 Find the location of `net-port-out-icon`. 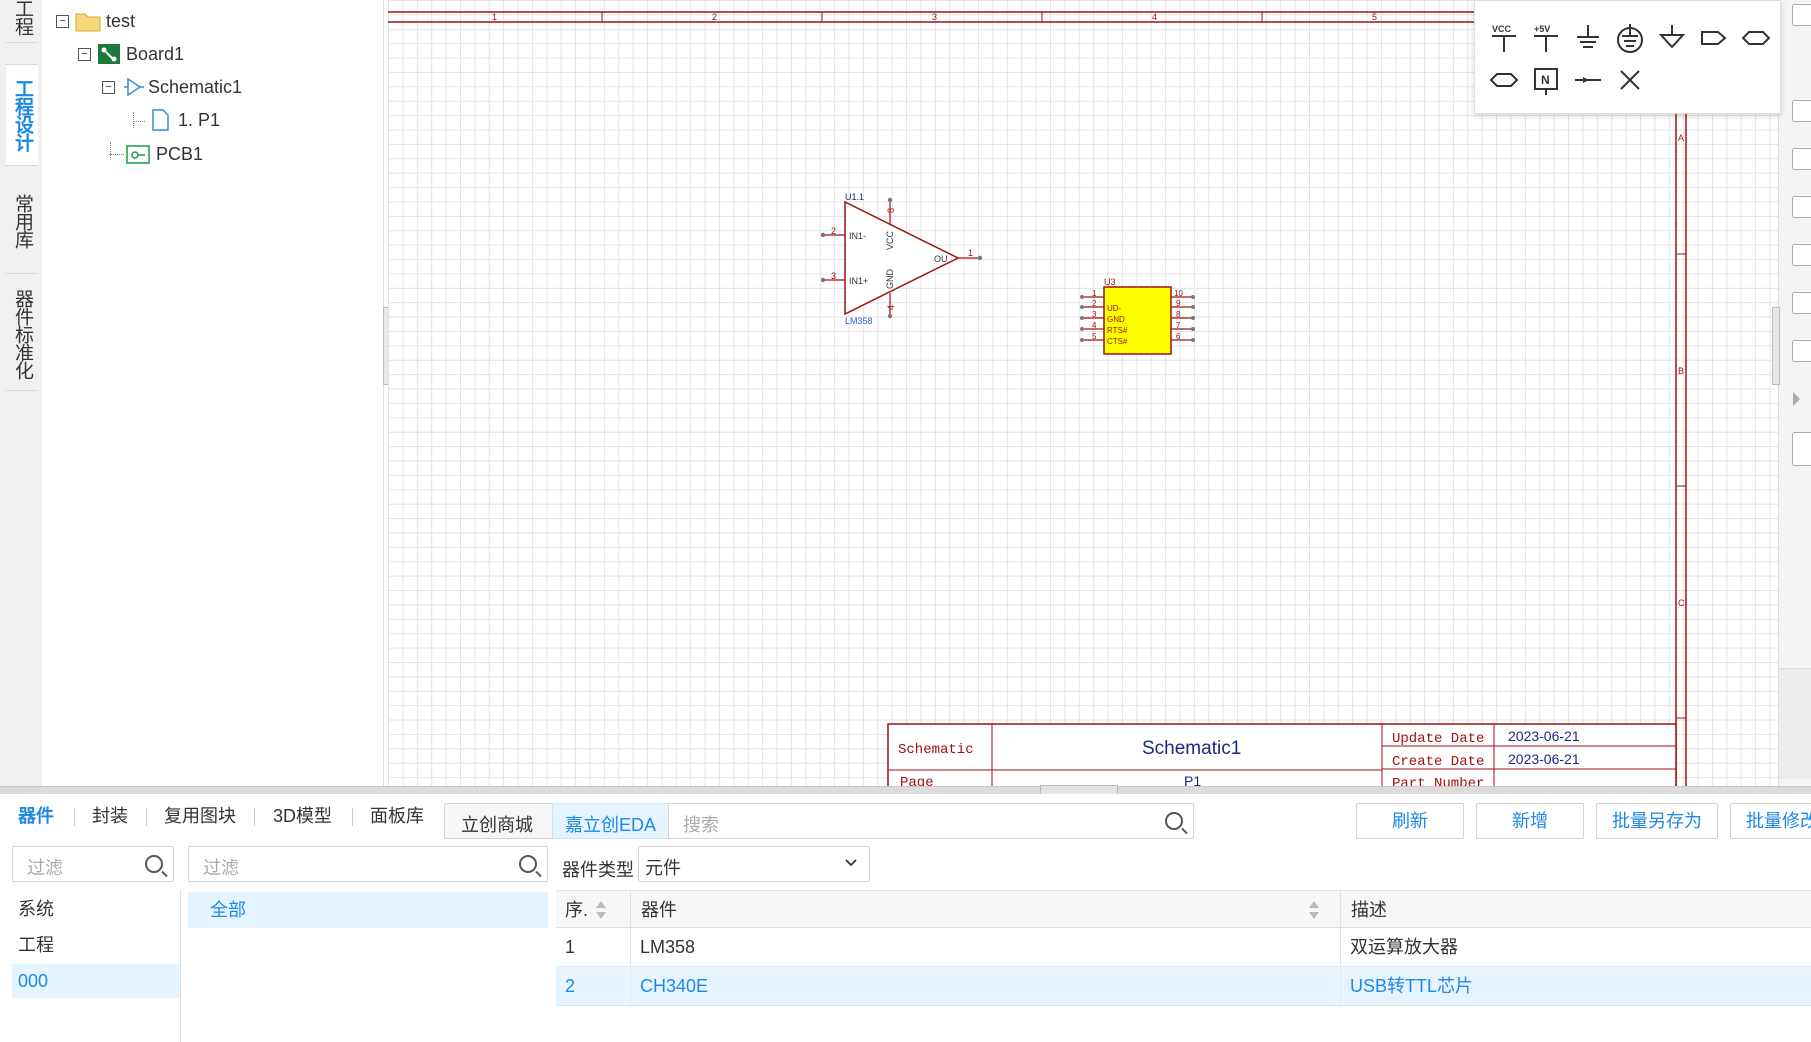

net-port-out-icon is located at coordinates (1714, 38).